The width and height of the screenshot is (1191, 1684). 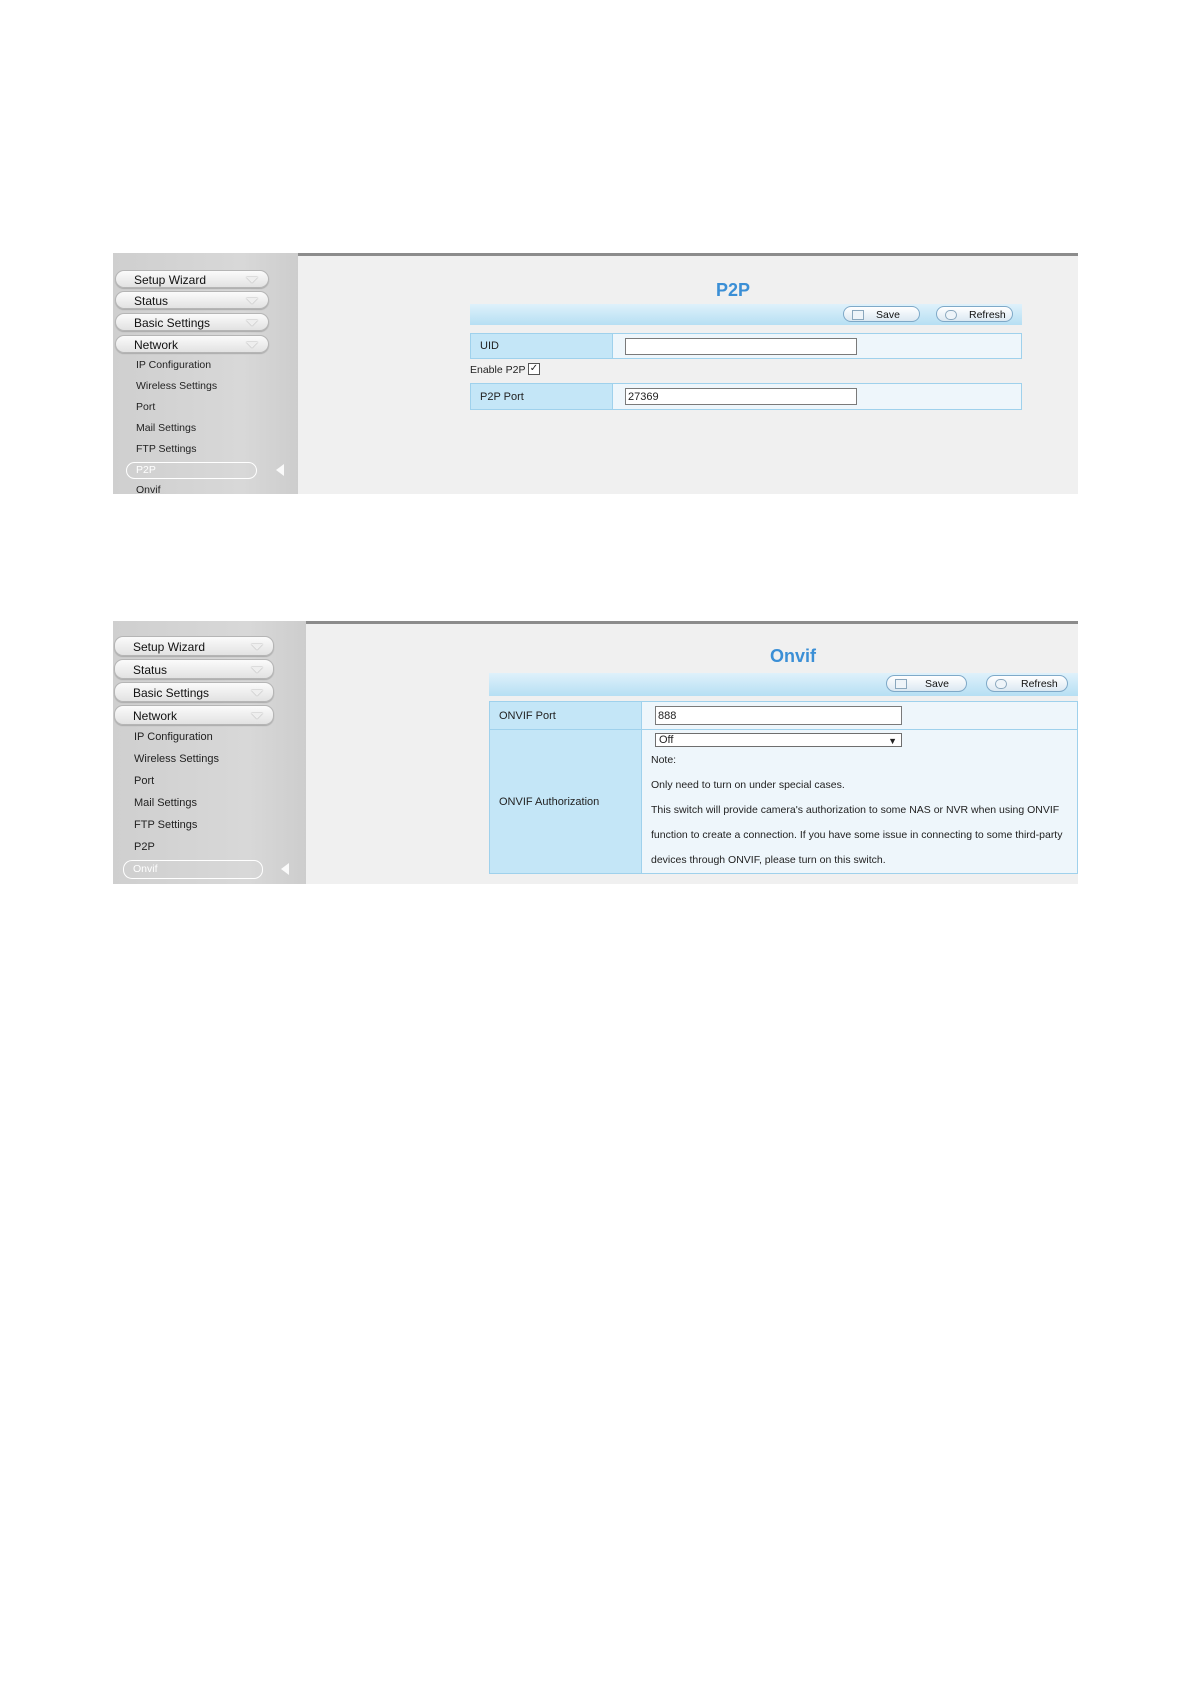 What do you see at coordinates (191, 470) in the screenshot?
I see `sidebar-item-p2p-active: P2P` at bounding box center [191, 470].